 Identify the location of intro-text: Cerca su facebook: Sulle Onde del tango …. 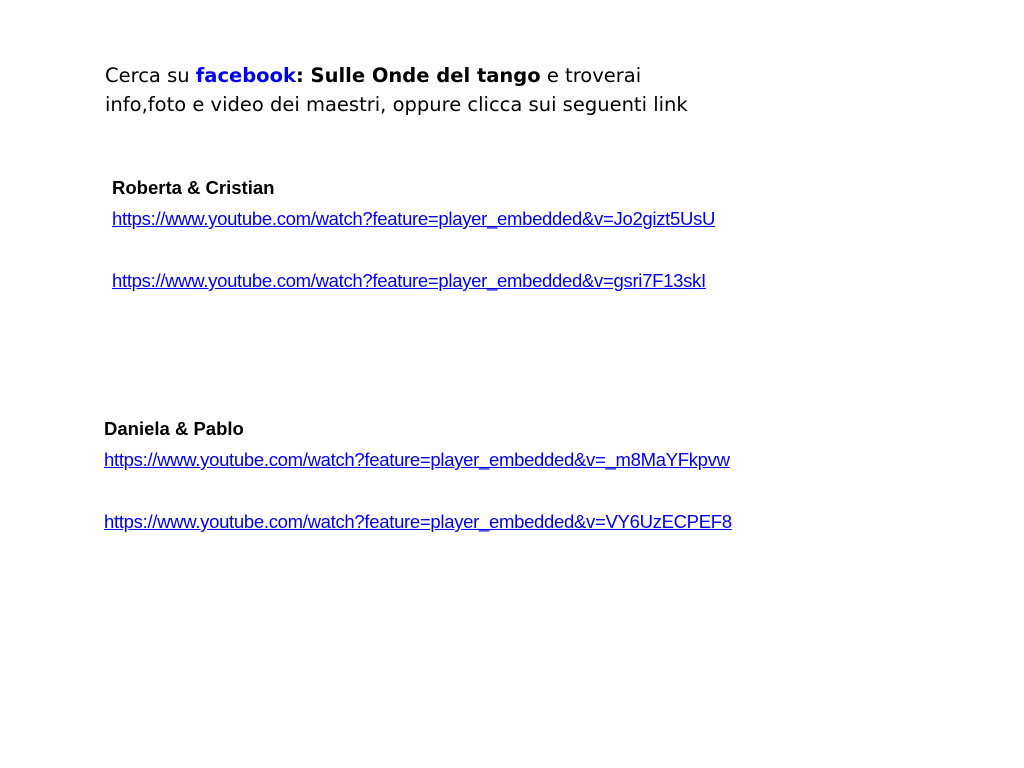
(555, 90).